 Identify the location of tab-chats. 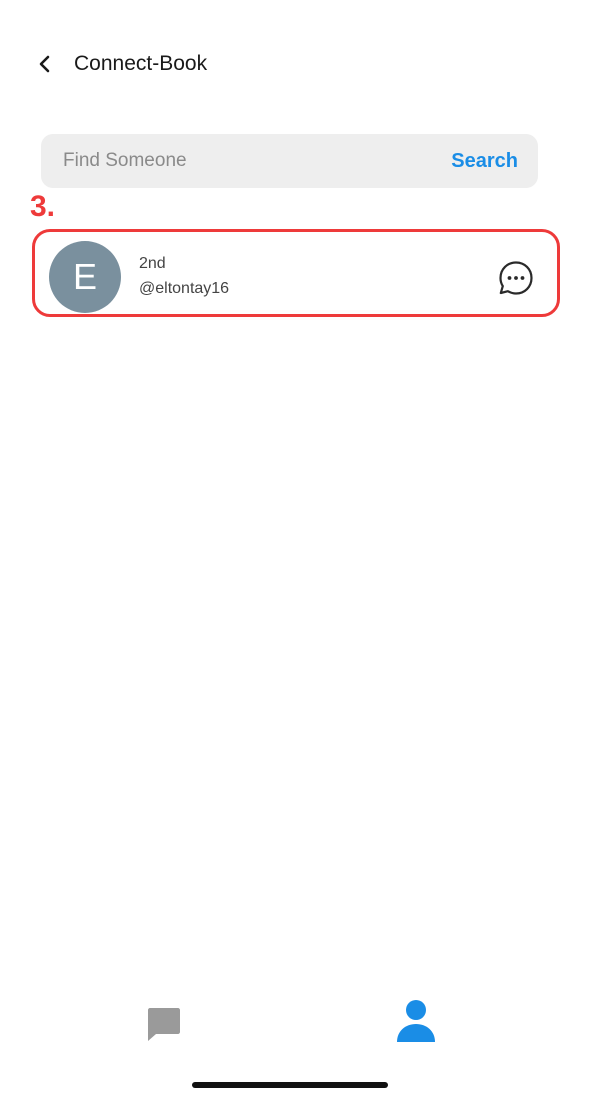
(164, 1024).